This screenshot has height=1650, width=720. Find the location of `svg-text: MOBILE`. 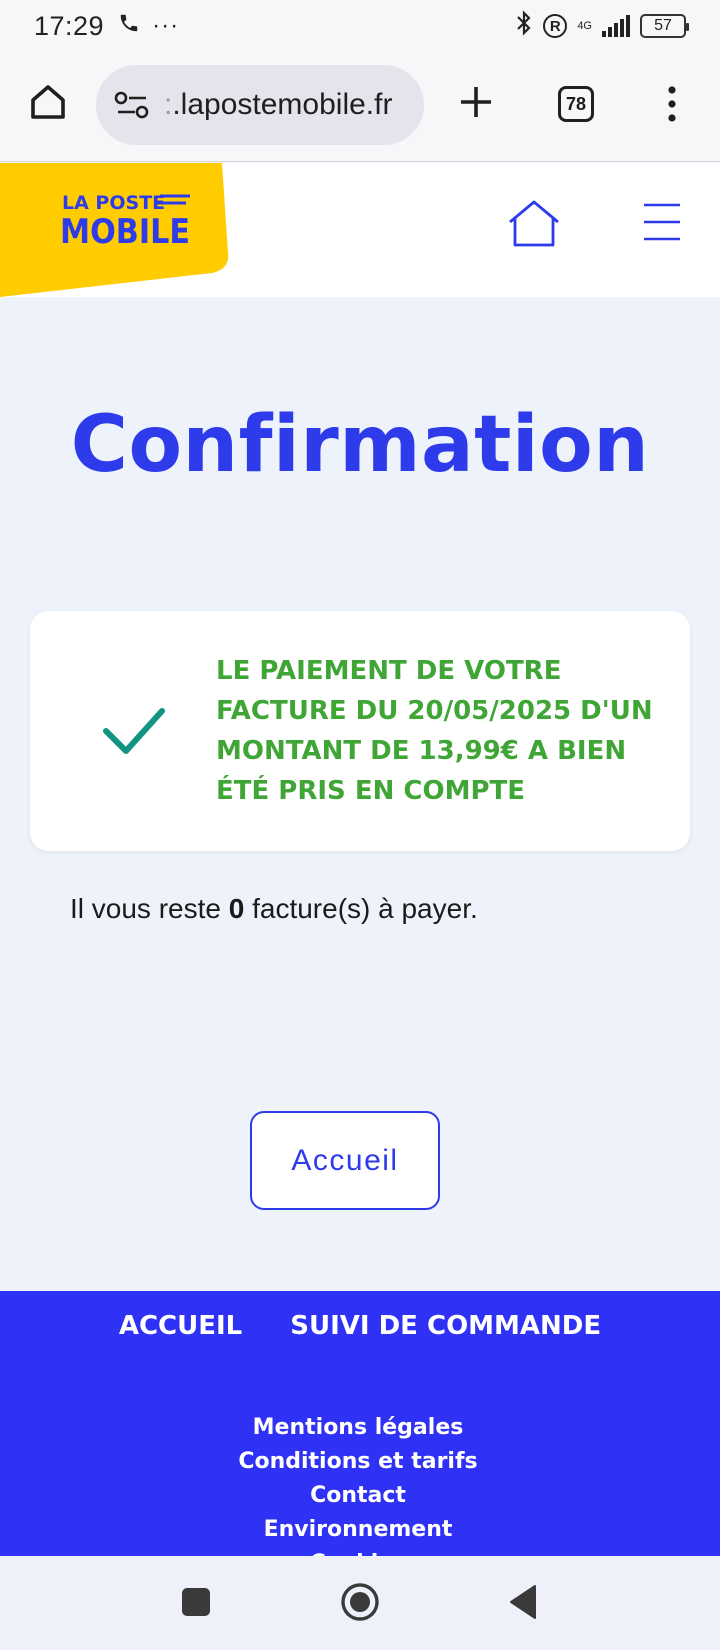

svg-text: MOBILE is located at coordinates (125, 232).